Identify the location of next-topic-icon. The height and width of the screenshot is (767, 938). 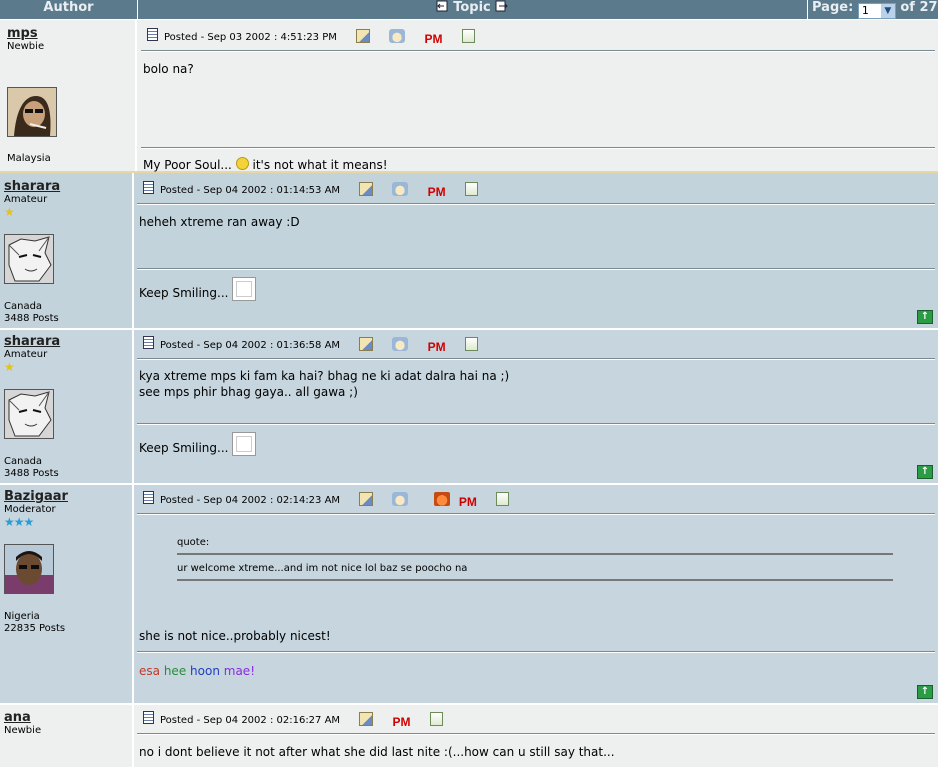
(502, 6).